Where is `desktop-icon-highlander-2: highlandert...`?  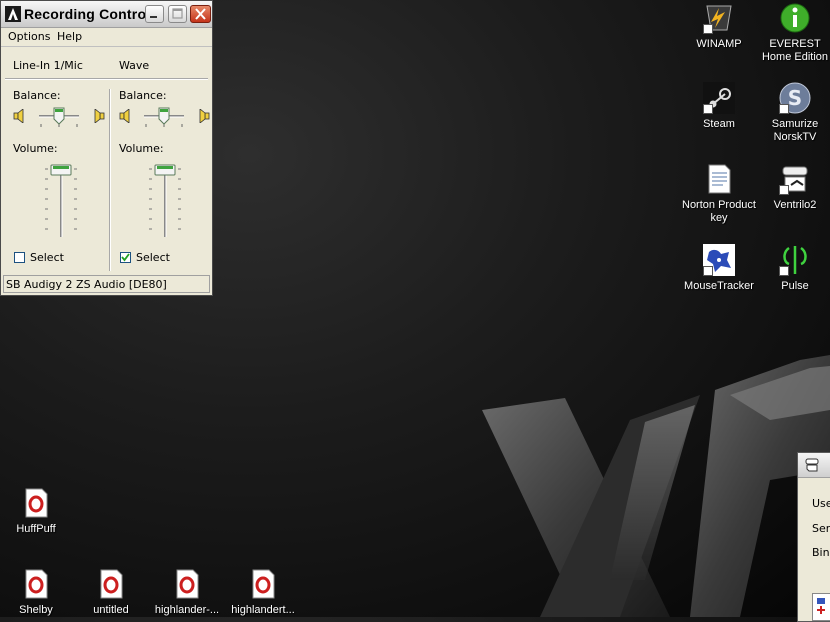 desktop-icon-highlander-2: highlandert... is located at coordinates (263, 592).